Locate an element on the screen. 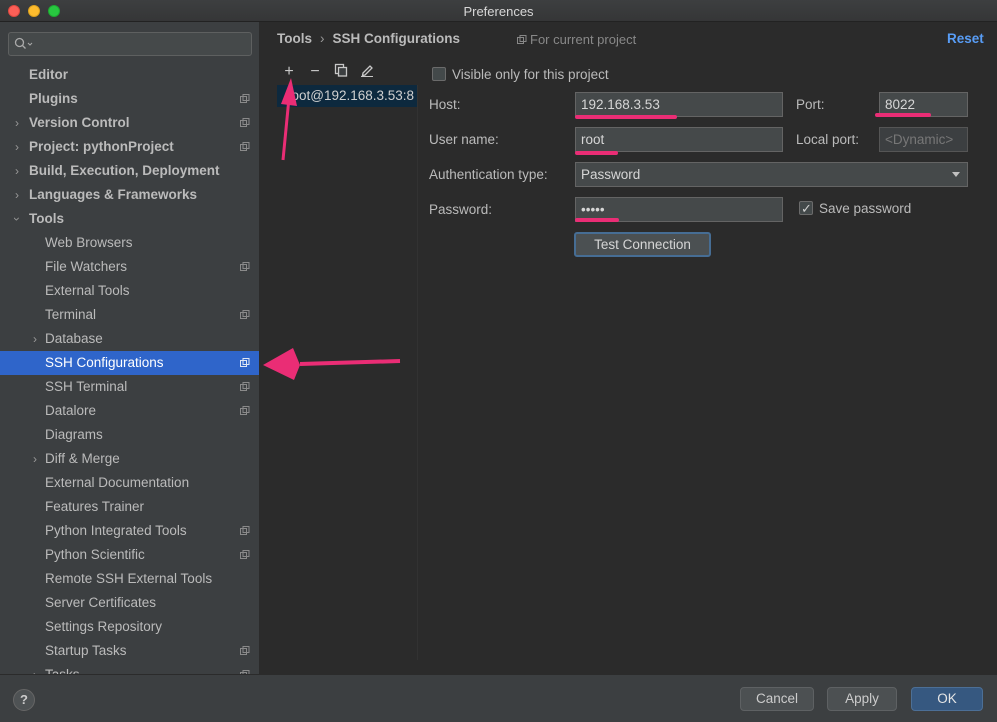 This screenshot has height=722, width=997. annotation-arrow-up is located at coordinates (289, 119).